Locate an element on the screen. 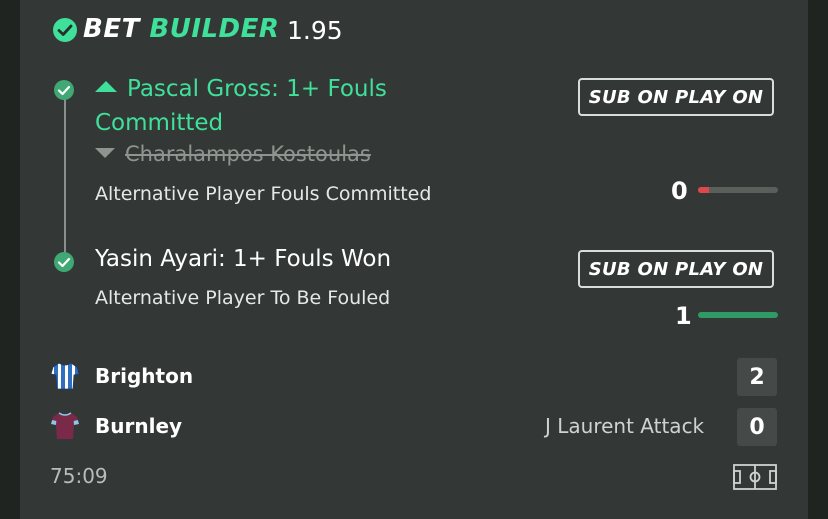 The image size is (828, 519). leg-1-check-icon is located at coordinates (64, 90).